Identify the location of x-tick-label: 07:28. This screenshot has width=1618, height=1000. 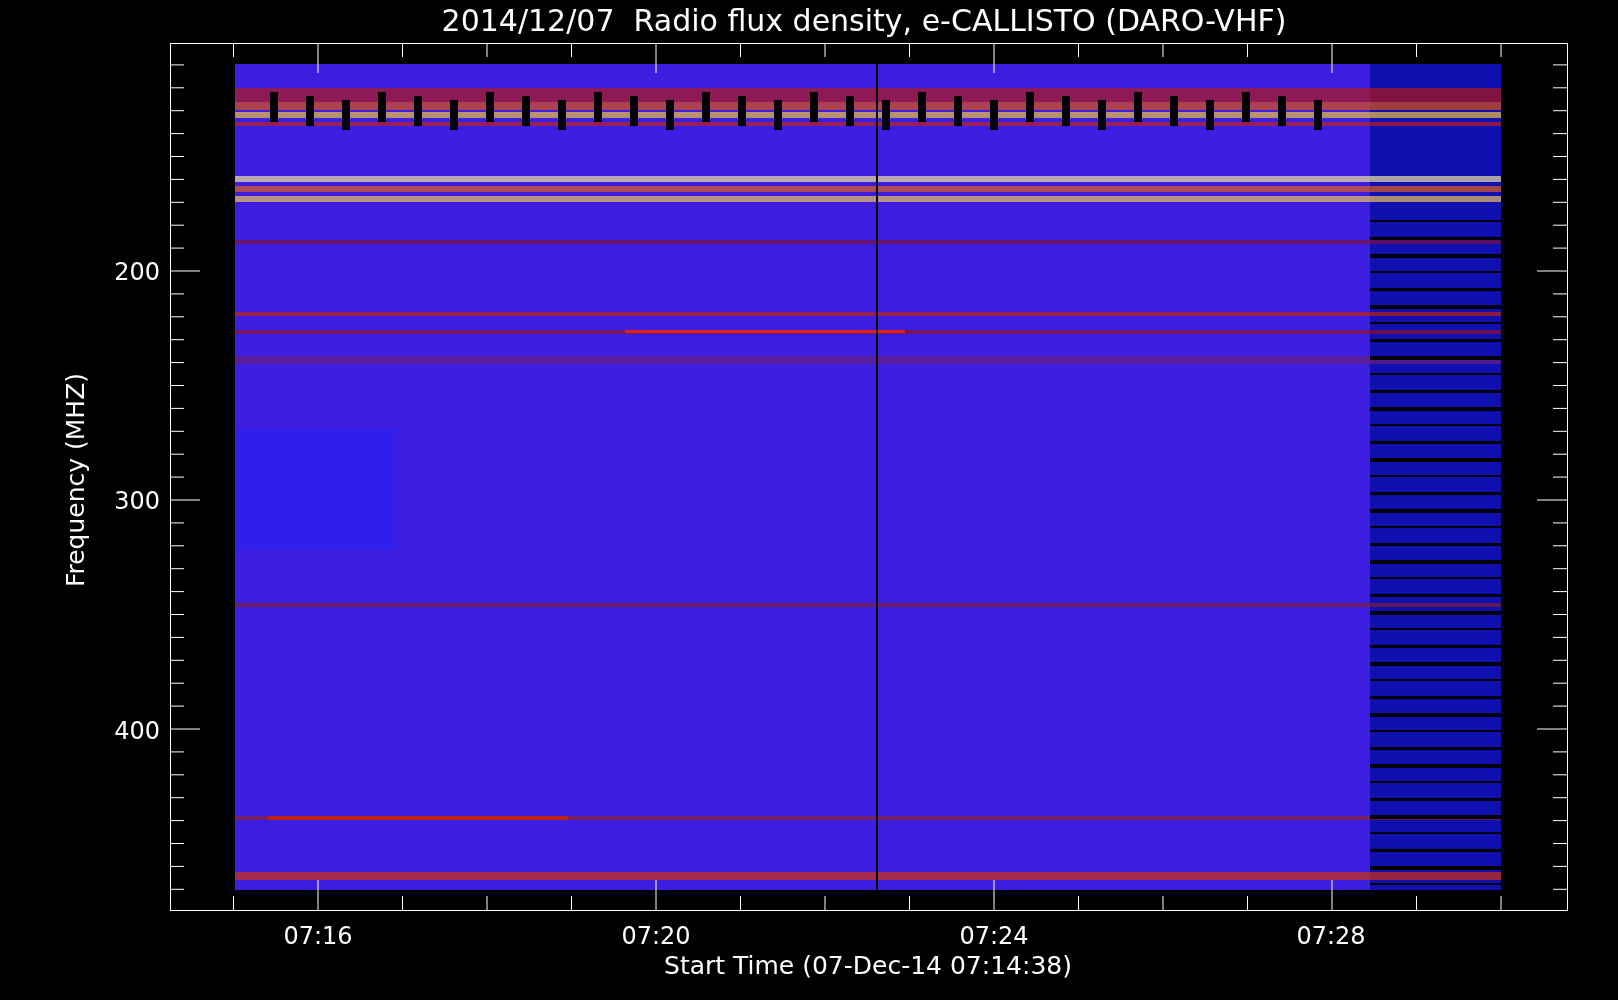
(1331, 936).